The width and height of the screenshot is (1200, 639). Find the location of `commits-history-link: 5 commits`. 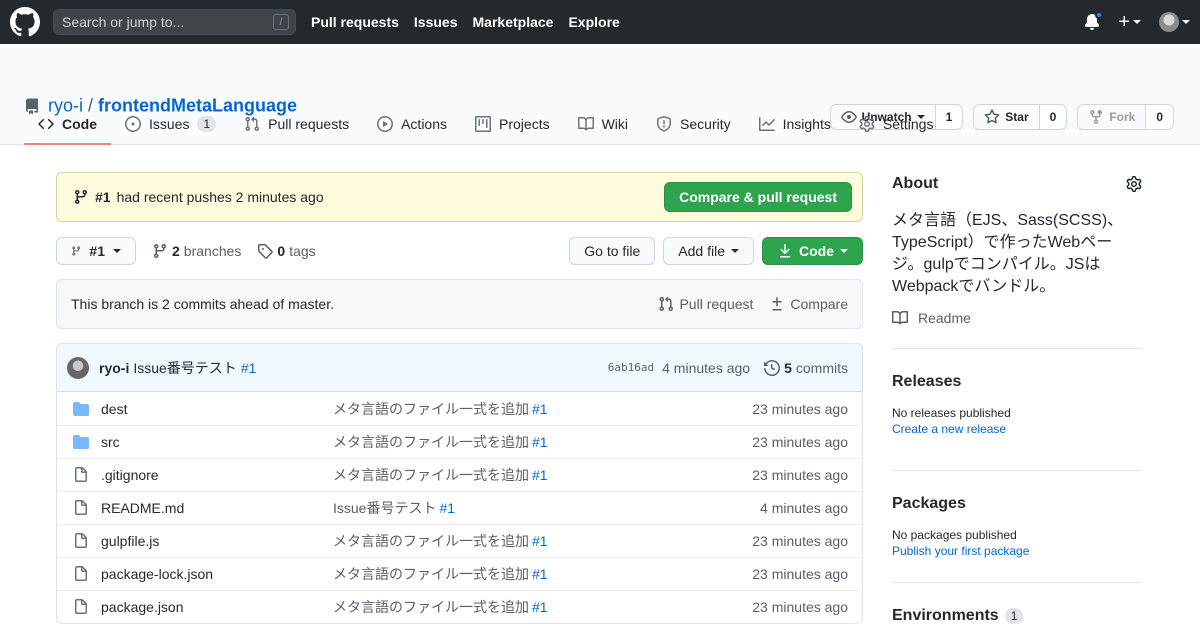

commits-history-link: 5 commits is located at coordinates (806, 368).